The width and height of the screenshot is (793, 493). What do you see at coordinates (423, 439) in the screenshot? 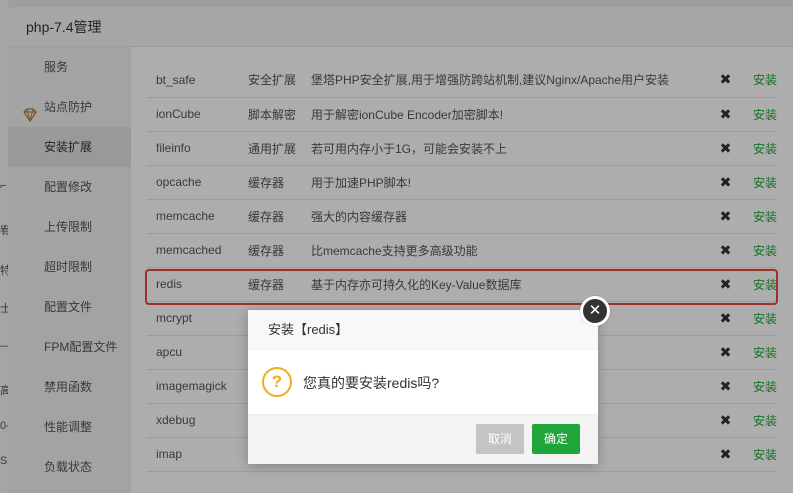
I see `dialog-footer: 取消 确定` at bounding box center [423, 439].